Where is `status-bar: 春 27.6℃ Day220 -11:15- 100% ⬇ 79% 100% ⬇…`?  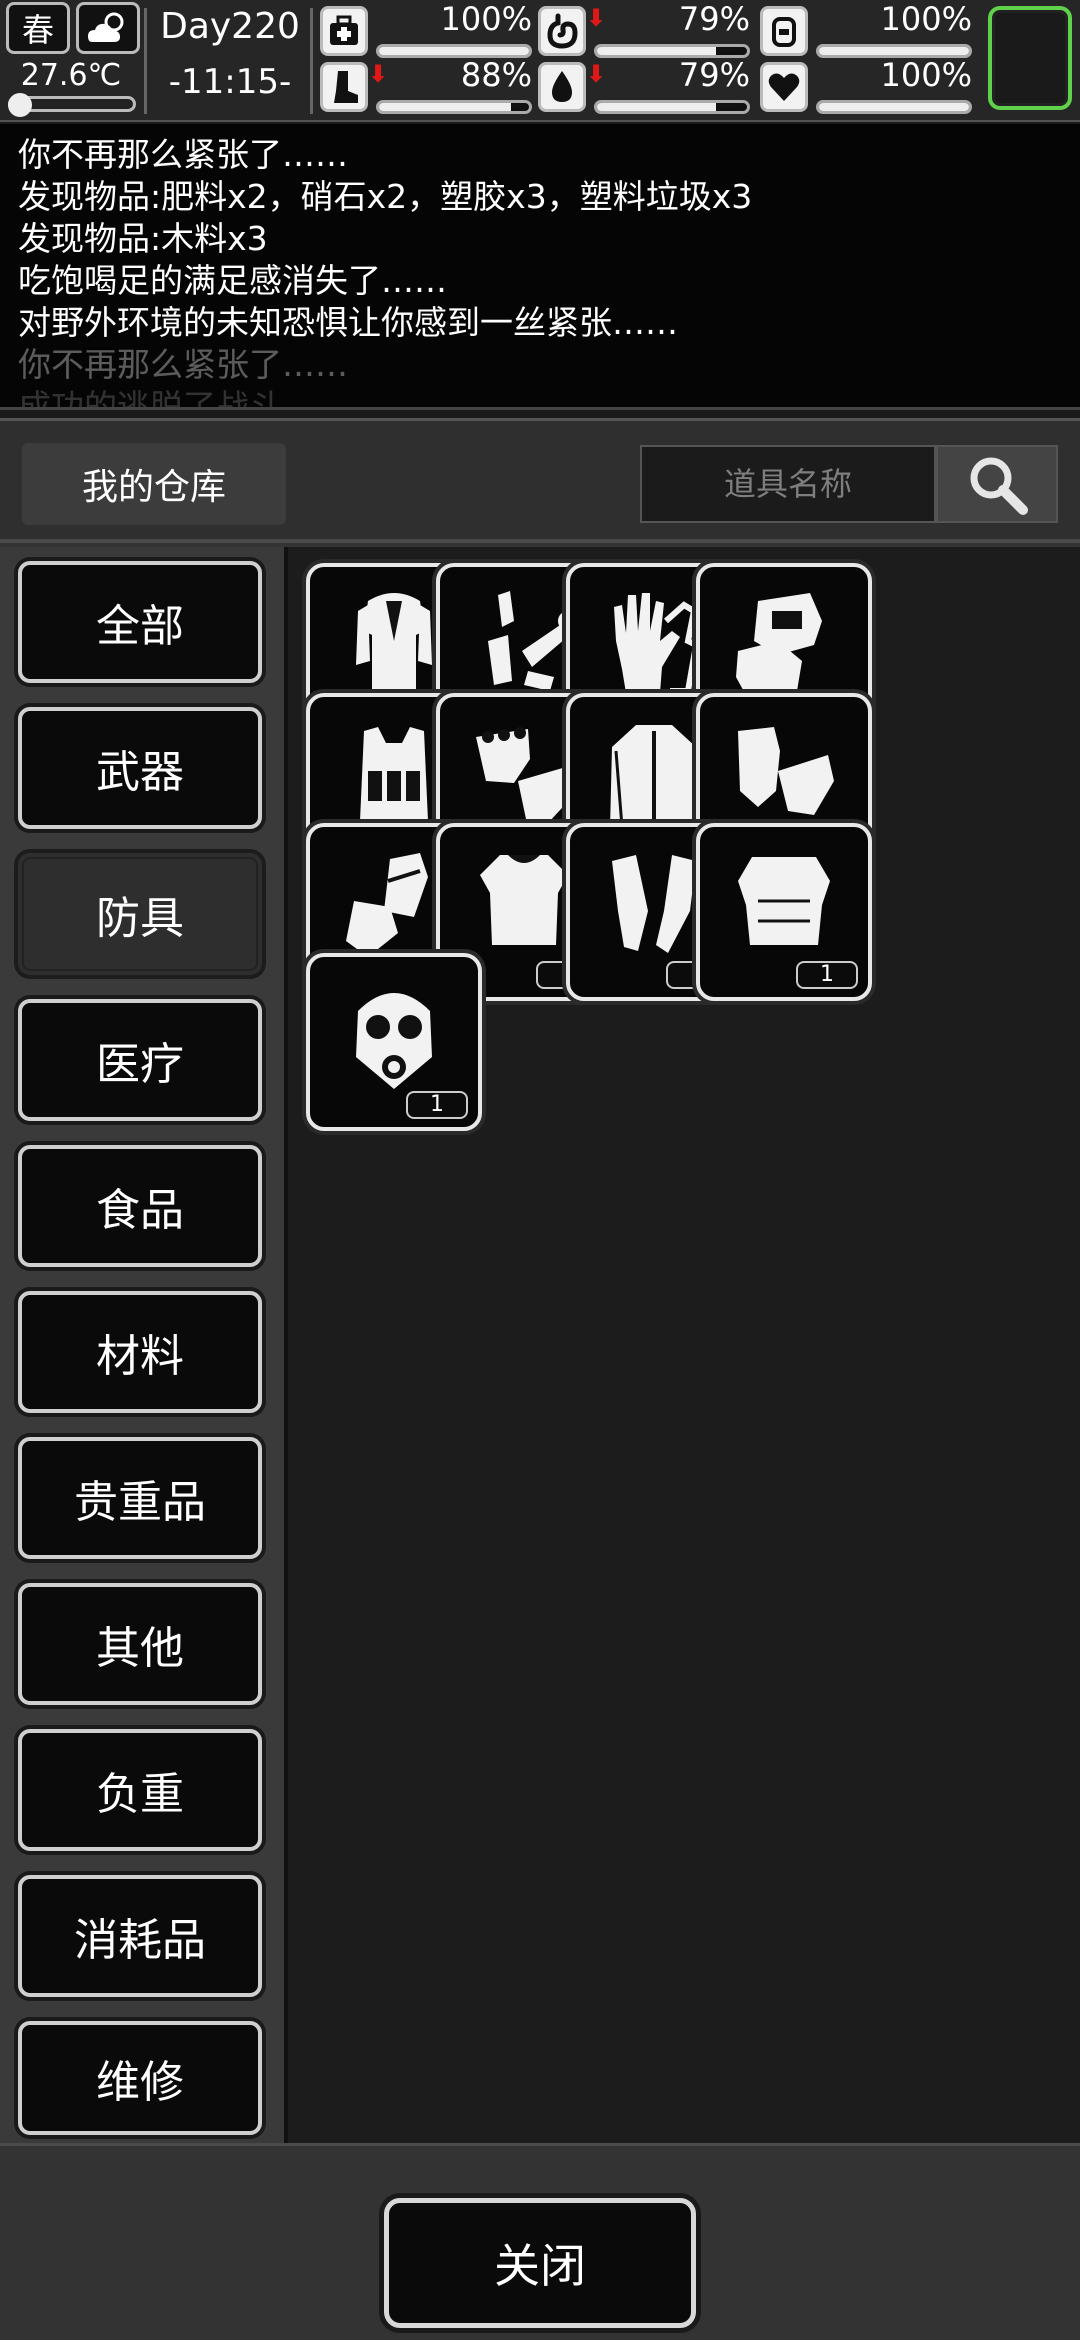 status-bar: 春 27.6℃ Day220 -11:15- 100% ⬇ 79% 100% ⬇… is located at coordinates (540, 61).